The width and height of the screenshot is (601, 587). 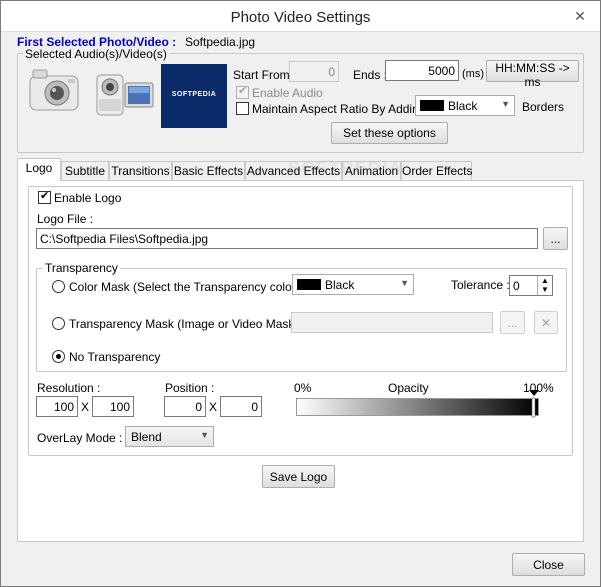 What do you see at coordinates (287, 238) in the screenshot?
I see `logo-file-input` at bounding box center [287, 238].